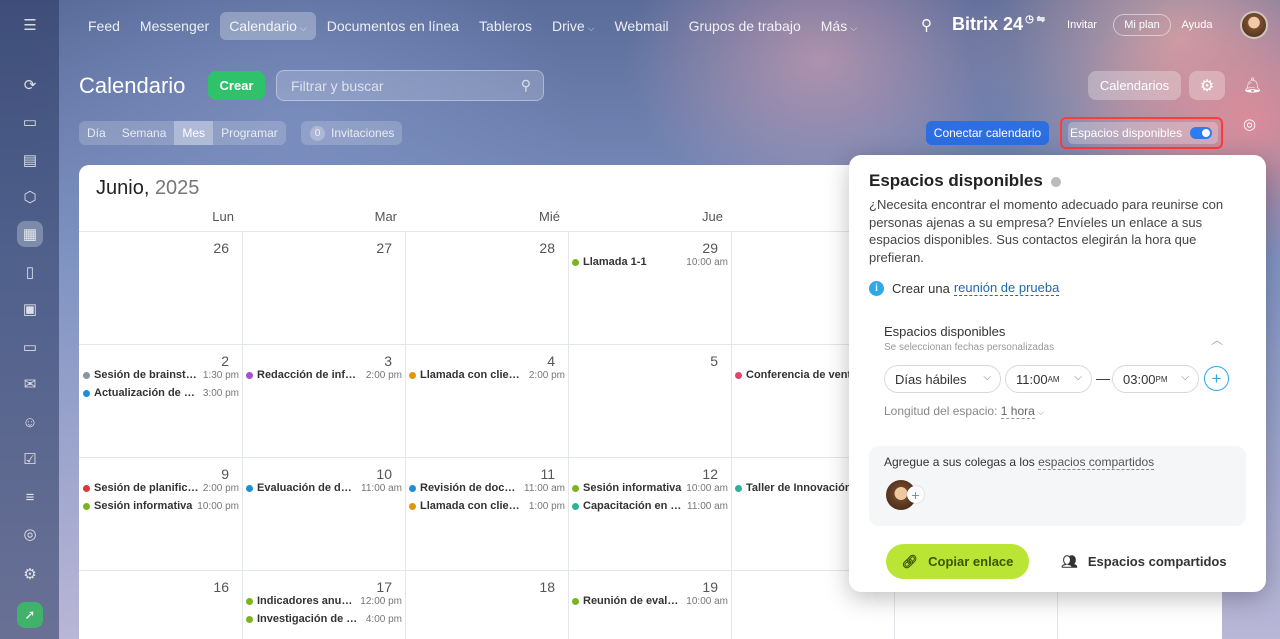 Image resolution: width=1280 pixels, height=639 pixels. What do you see at coordinates (573, 26) in the screenshot?
I see `nav-drive: Drive ⌵` at bounding box center [573, 26].